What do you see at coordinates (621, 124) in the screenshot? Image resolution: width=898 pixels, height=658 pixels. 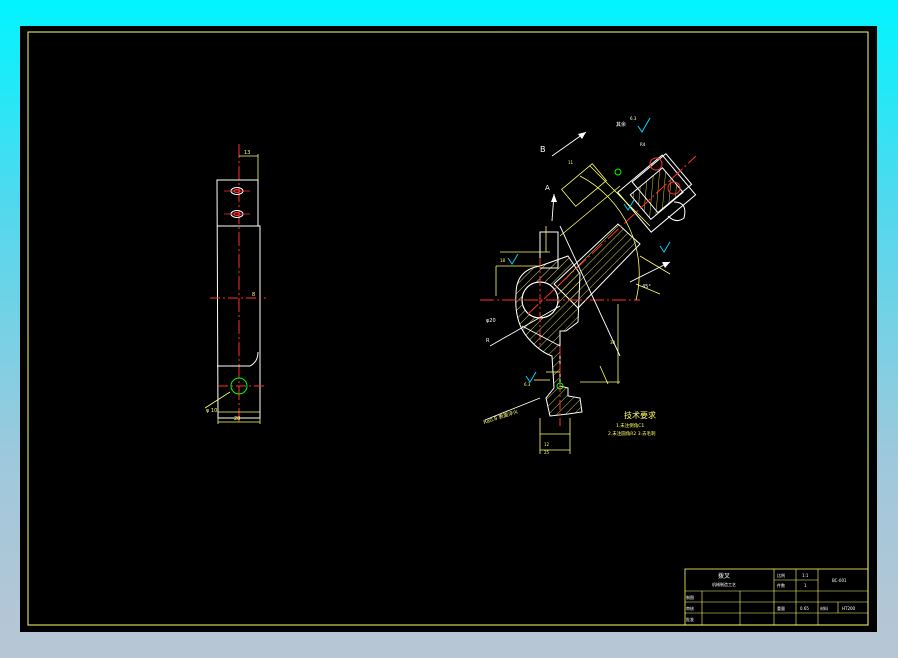 I see `right-label-roughness: 其余` at bounding box center [621, 124].